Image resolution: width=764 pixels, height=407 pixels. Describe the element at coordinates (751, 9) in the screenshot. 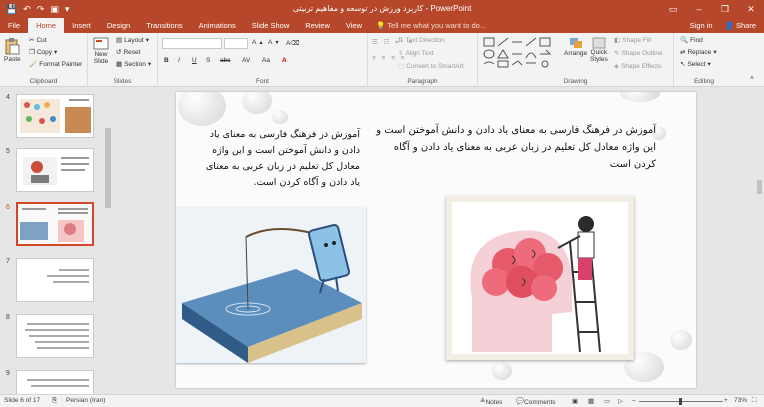

I see `close-button: ✕` at that location.